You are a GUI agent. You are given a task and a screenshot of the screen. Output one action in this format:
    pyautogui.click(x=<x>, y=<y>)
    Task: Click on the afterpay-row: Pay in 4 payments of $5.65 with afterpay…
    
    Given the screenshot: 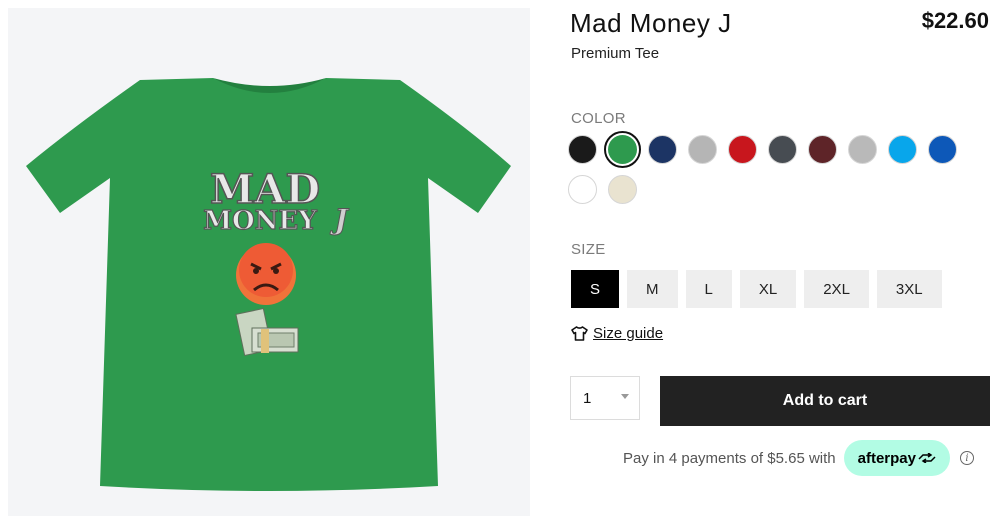 What is the action you would take?
    pyautogui.click(x=798, y=458)
    